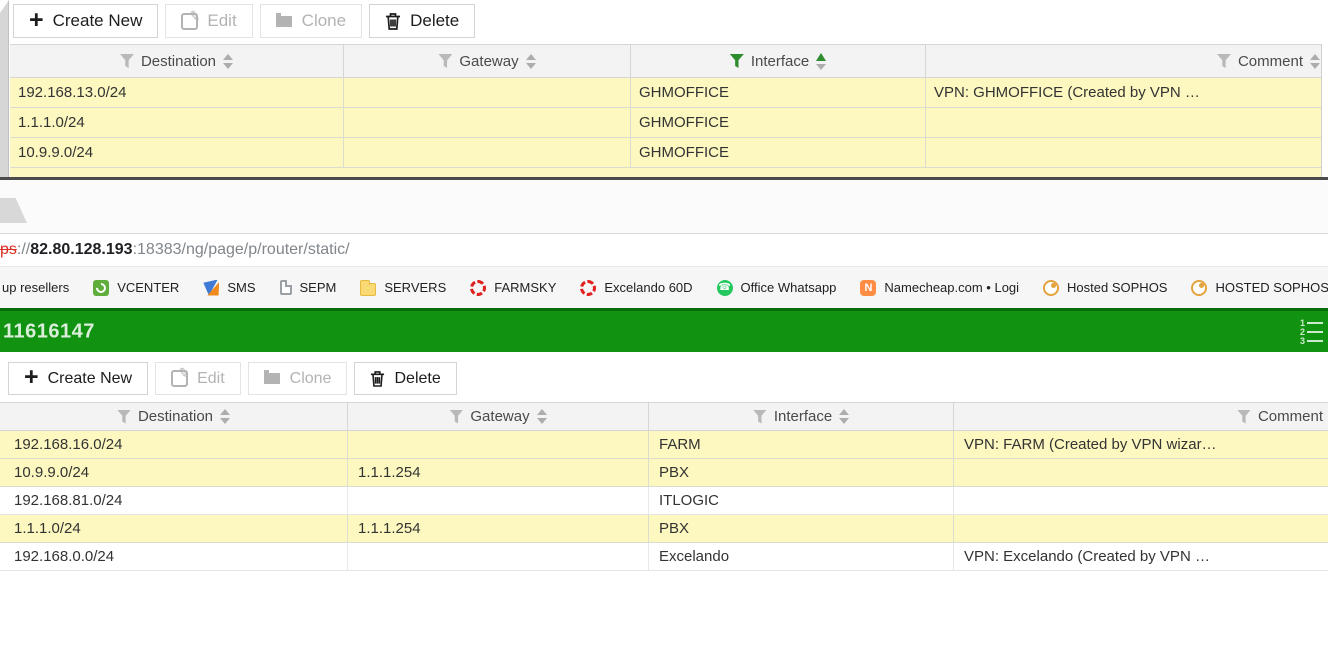 The image size is (1328, 649). I want to click on bookmark-label: up resellers, so click(36, 287).